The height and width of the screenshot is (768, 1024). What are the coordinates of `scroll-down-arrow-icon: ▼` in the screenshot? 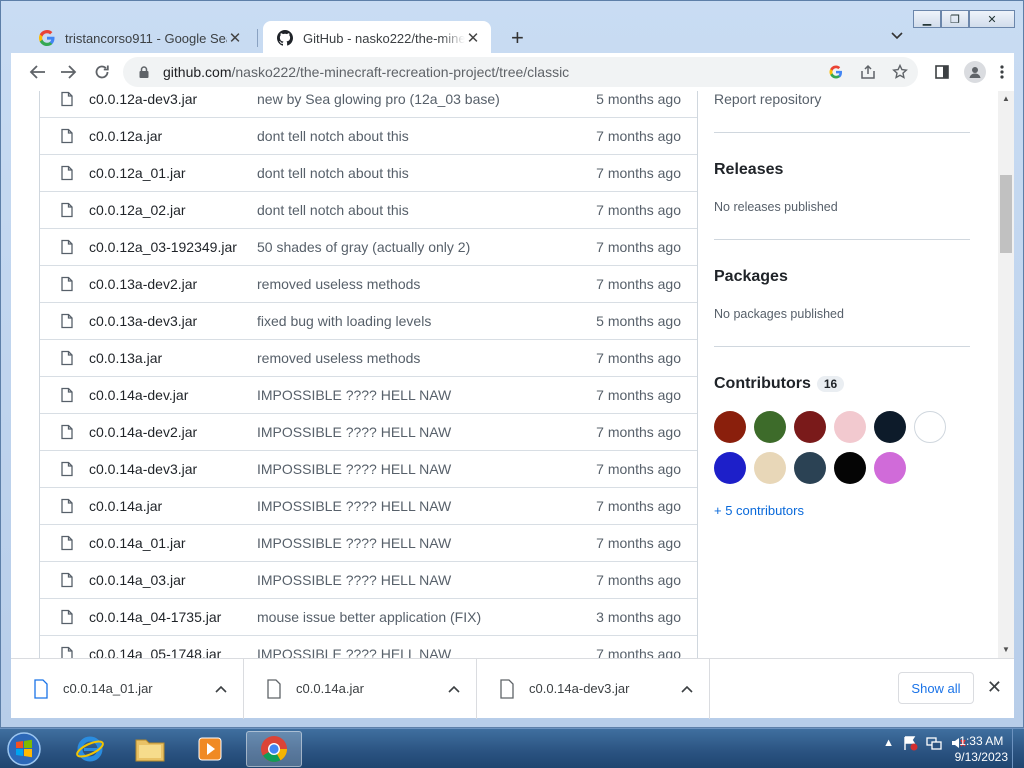 It's located at (1006, 650).